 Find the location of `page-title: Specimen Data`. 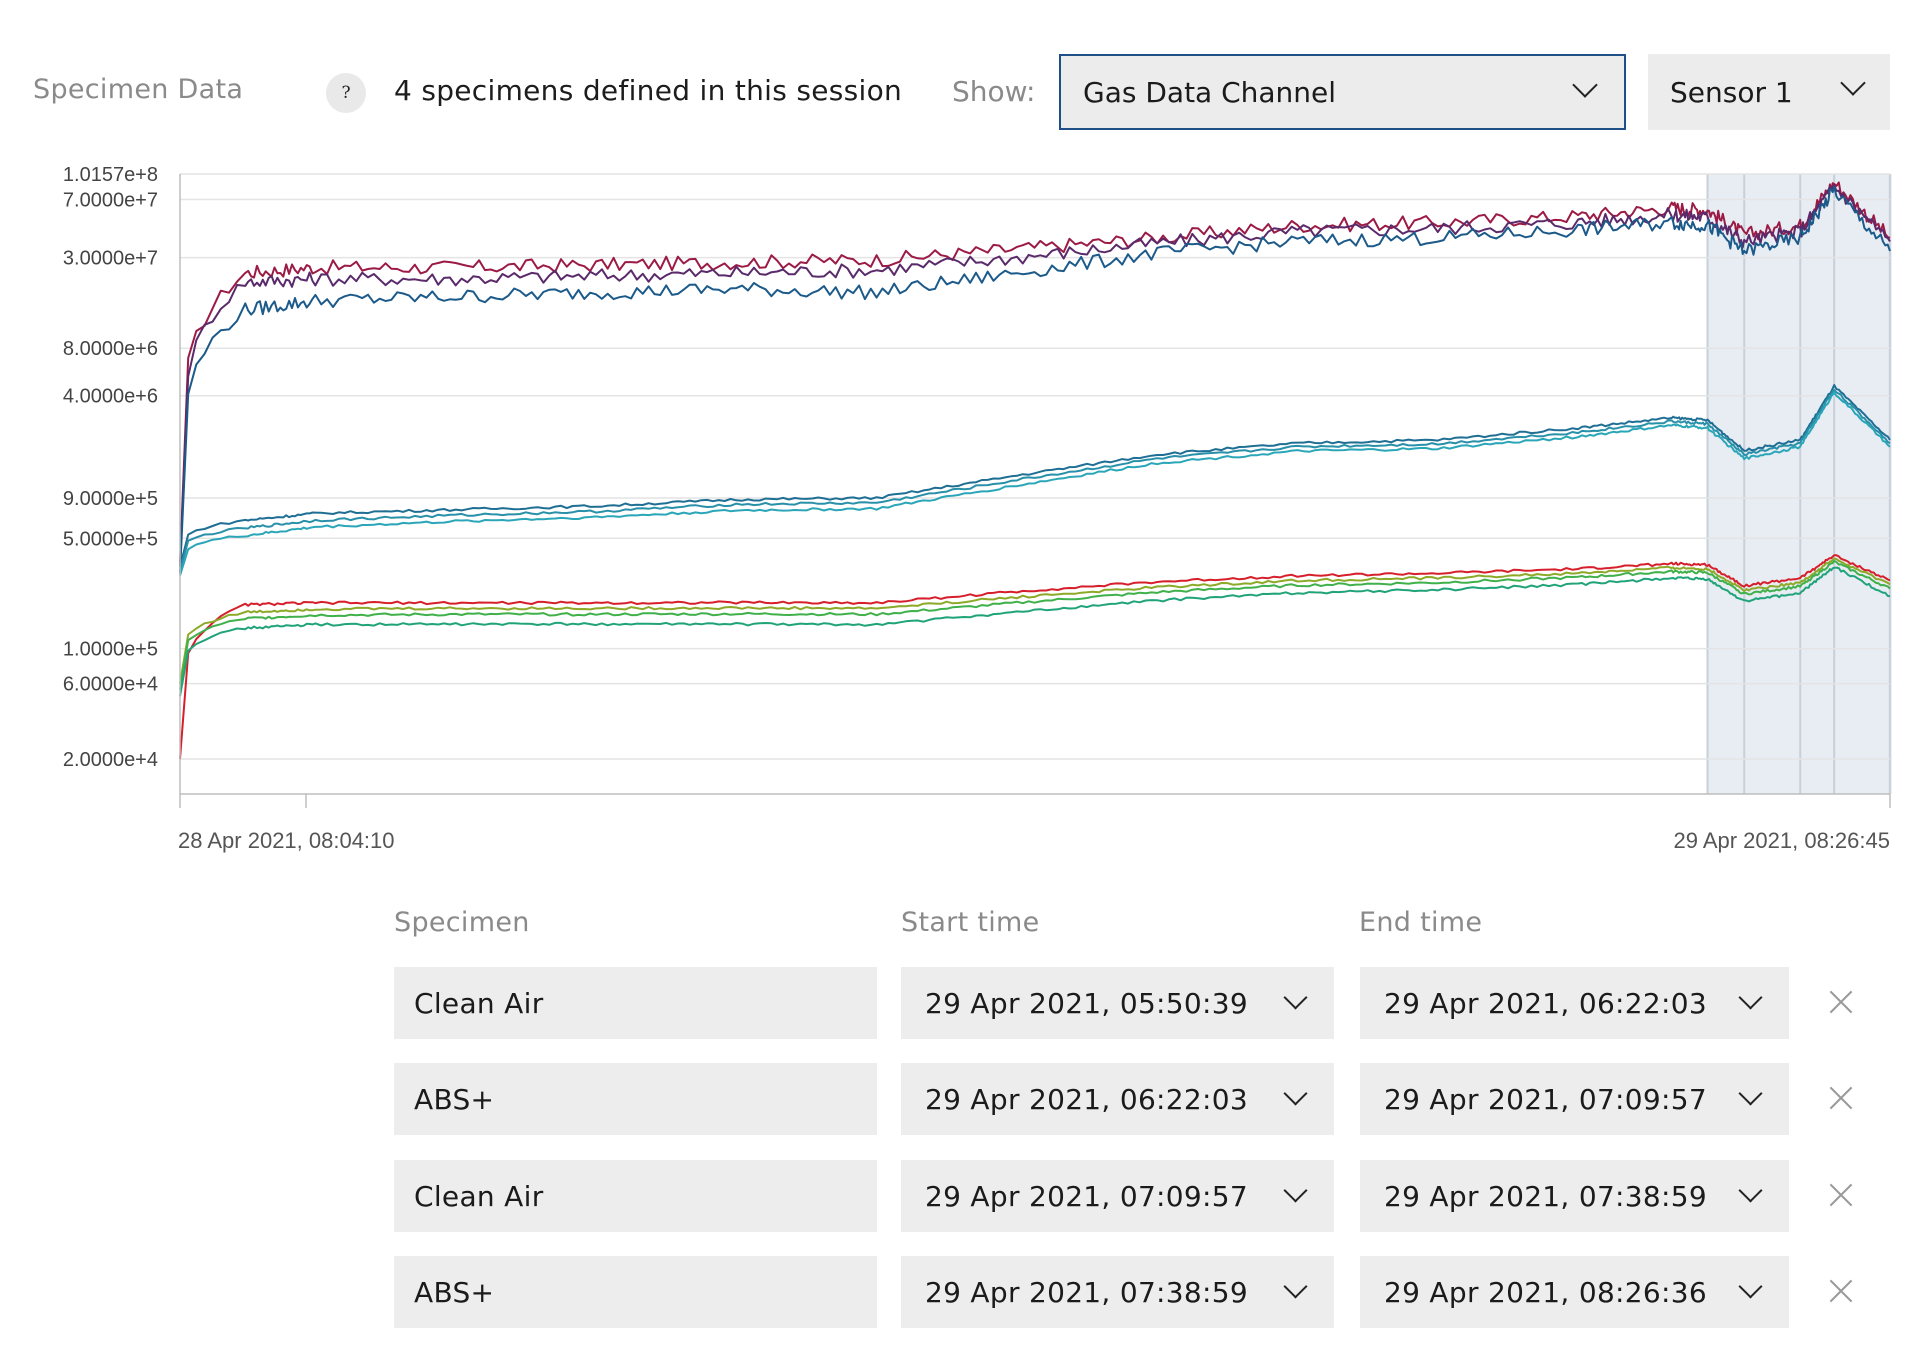

page-title: Specimen Data is located at coordinates (138, 89).